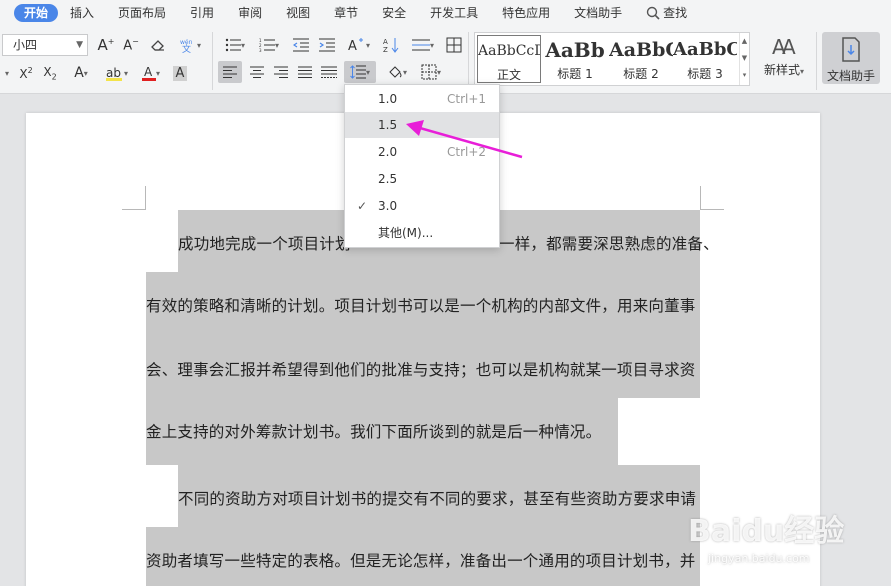 The width and height of the screenshot is (891, 586). Describe the element at coordinates (508, 75) in the screenshot. I see `style-label: 正文` at that location.